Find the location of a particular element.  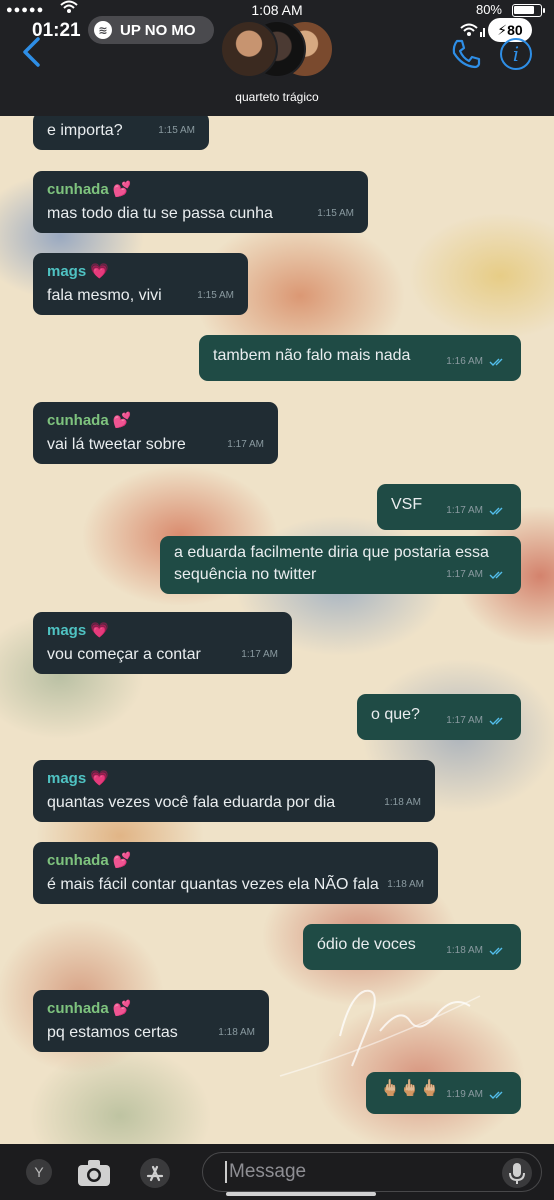

message-time: 1:16 AM is located at coordinates (464, 361).